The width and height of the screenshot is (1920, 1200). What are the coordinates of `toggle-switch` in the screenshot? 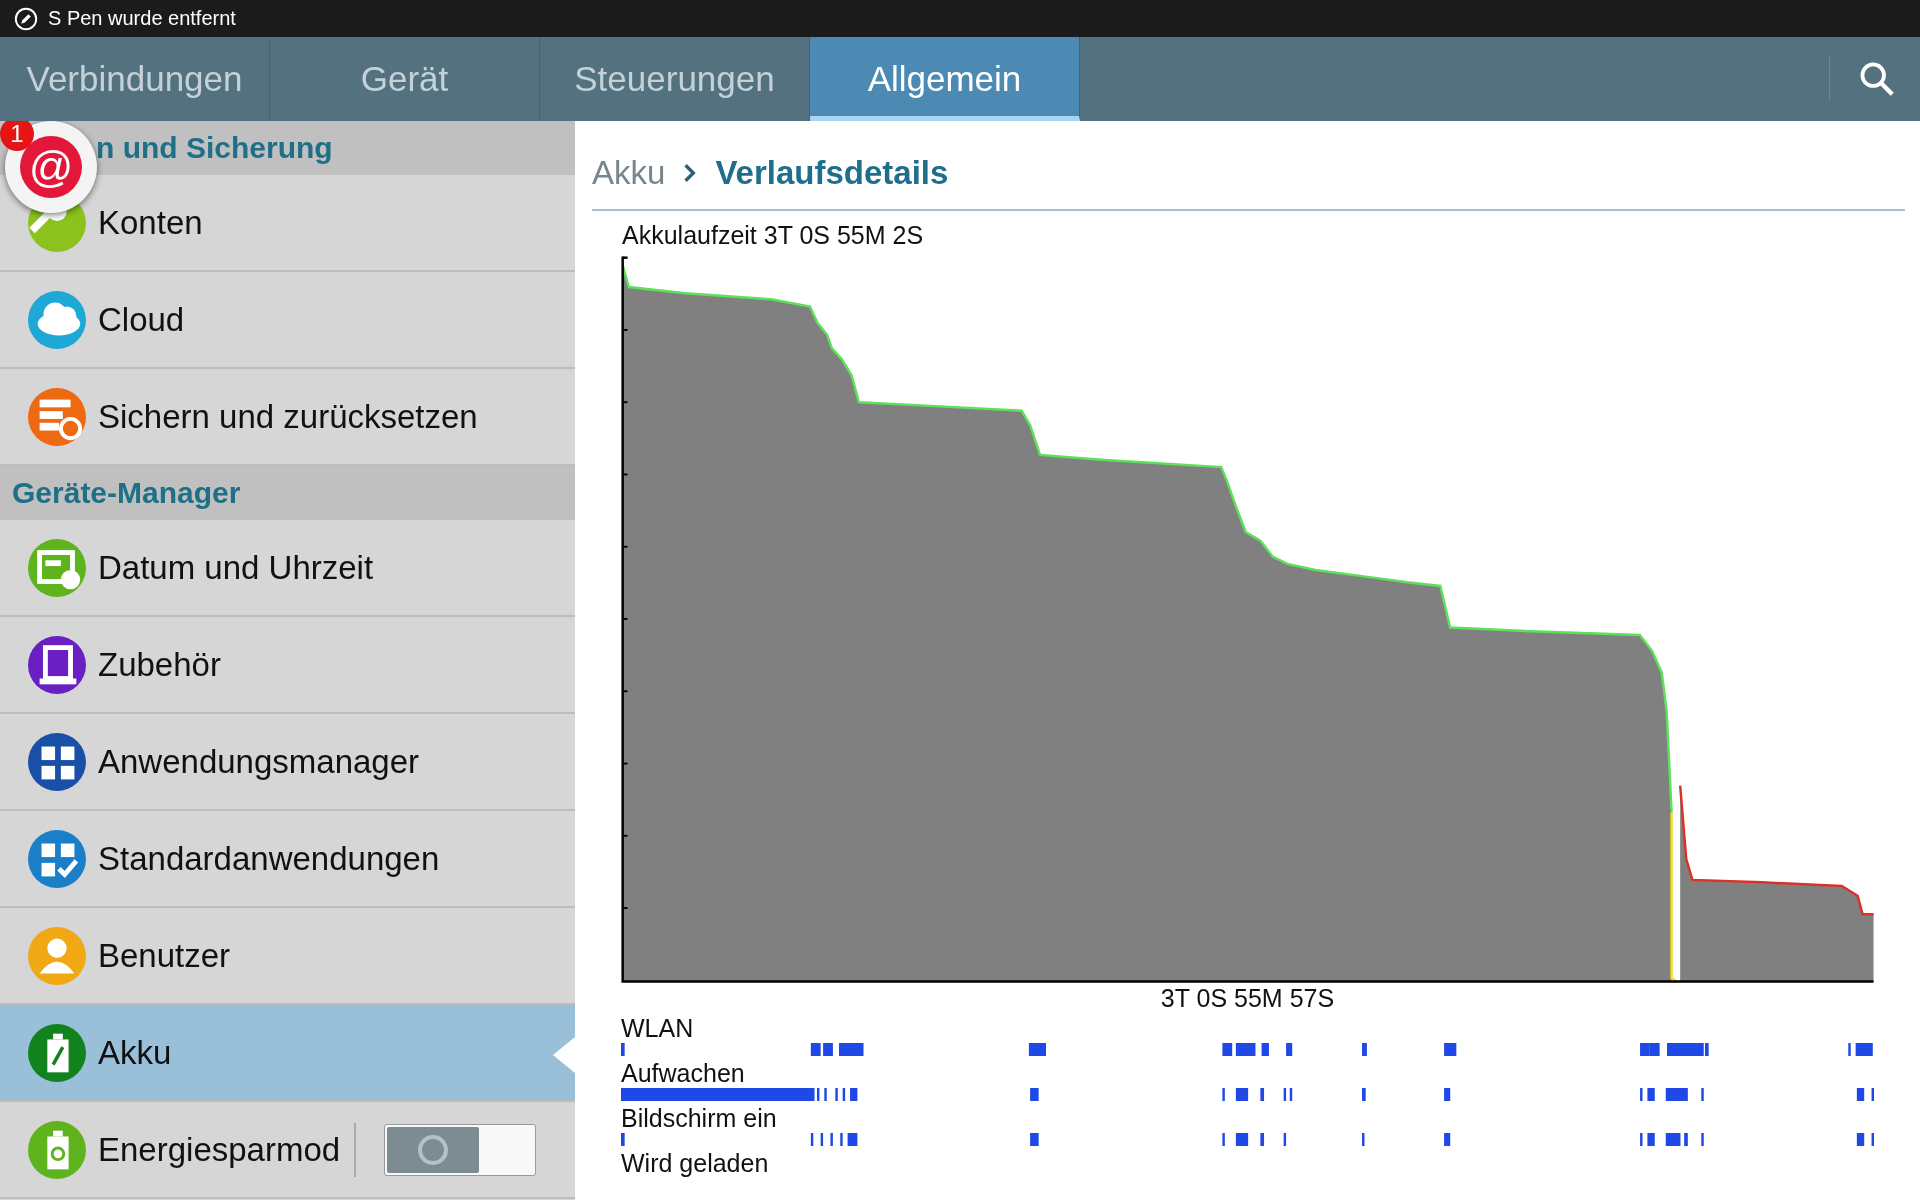 It's located at (460, 1149).